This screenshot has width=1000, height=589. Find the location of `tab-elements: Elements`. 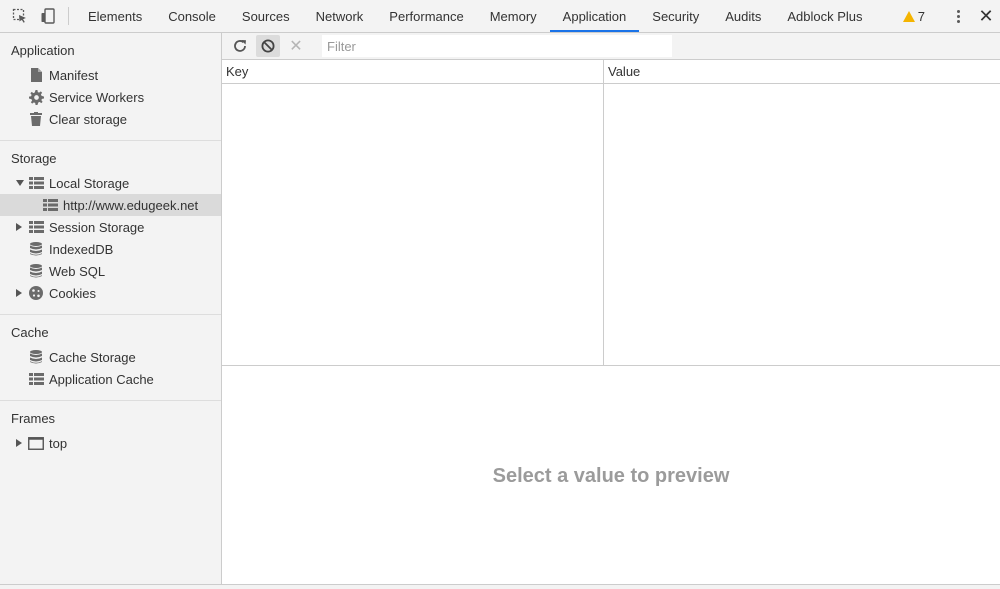

tab-elements: Elements is located at coordinates (115, 16).